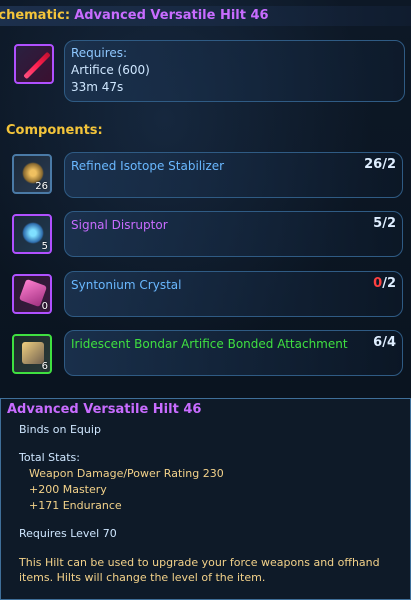  I want to click on component-count: 6/4, so click(384, 342).